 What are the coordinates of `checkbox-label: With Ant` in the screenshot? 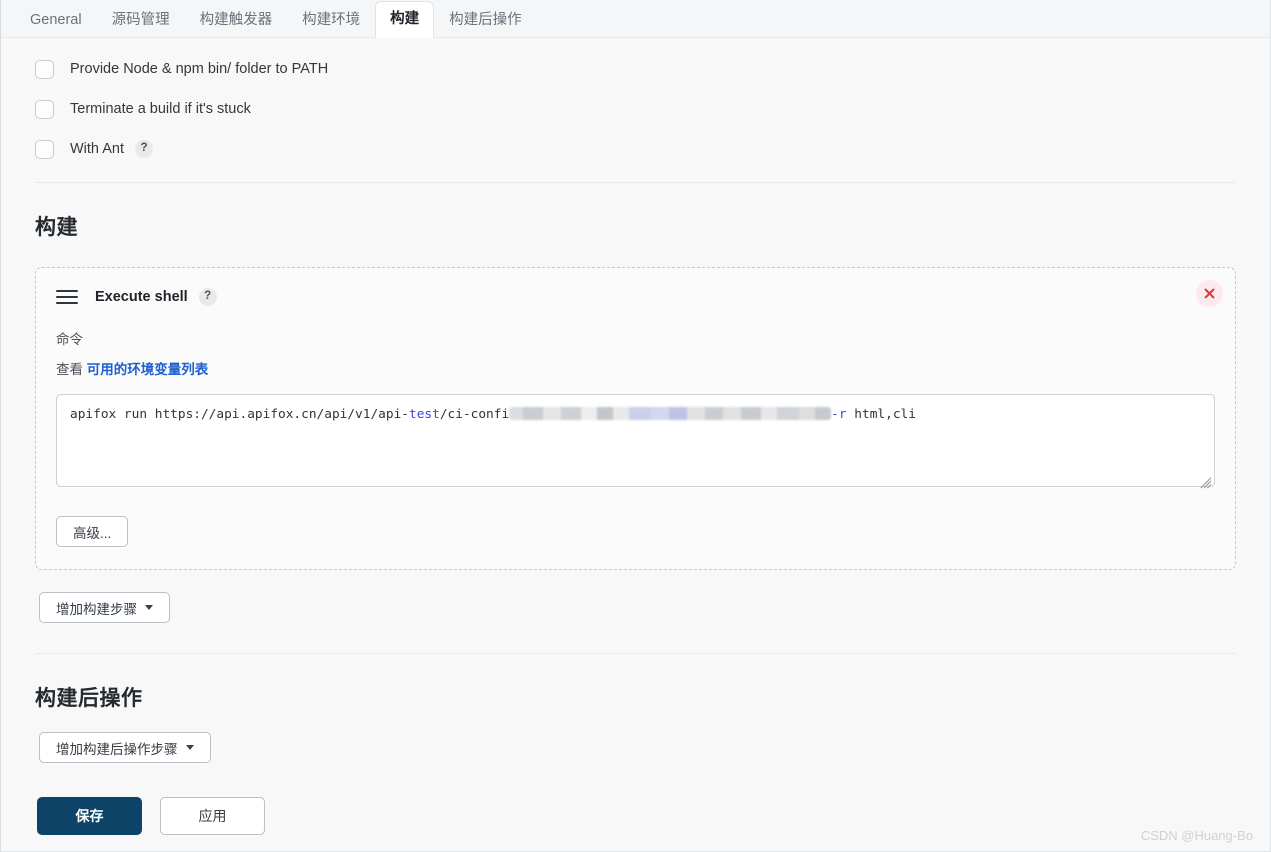 It's located at (97, 148).